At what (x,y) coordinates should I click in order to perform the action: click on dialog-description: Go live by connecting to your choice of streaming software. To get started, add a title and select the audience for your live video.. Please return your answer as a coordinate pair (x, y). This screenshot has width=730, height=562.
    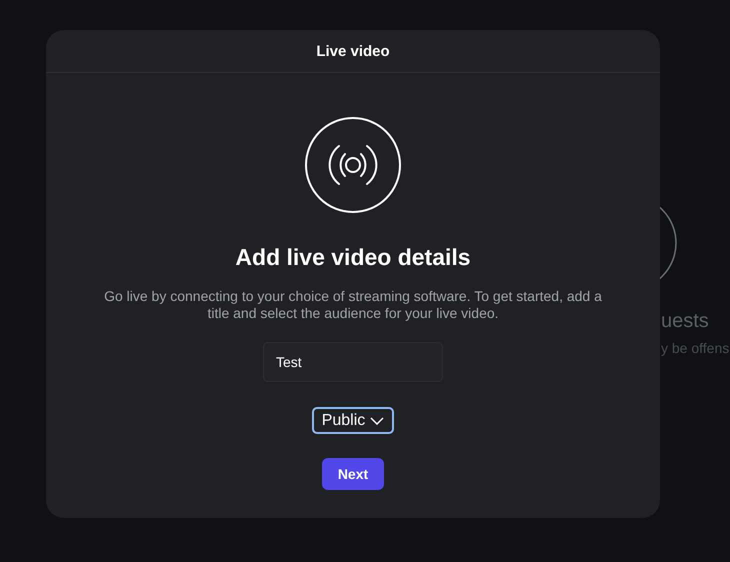
    Looking at the image, I should click on (353, 305).